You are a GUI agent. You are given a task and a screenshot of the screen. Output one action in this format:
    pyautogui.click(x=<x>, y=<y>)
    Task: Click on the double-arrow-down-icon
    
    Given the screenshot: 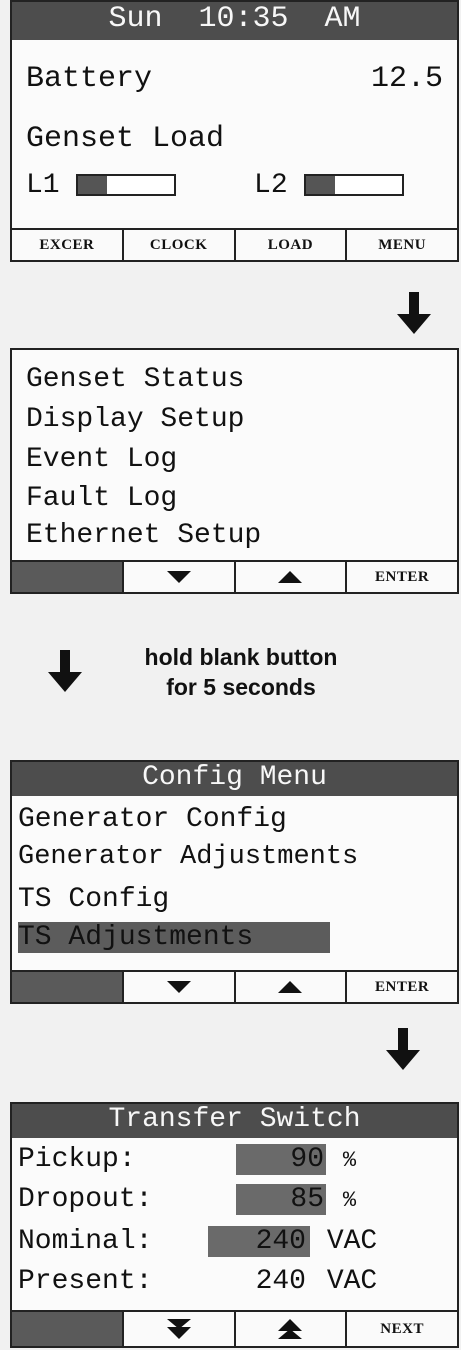 What is the action you would take?
    pyautogui.click(x=178, y=1329)
    